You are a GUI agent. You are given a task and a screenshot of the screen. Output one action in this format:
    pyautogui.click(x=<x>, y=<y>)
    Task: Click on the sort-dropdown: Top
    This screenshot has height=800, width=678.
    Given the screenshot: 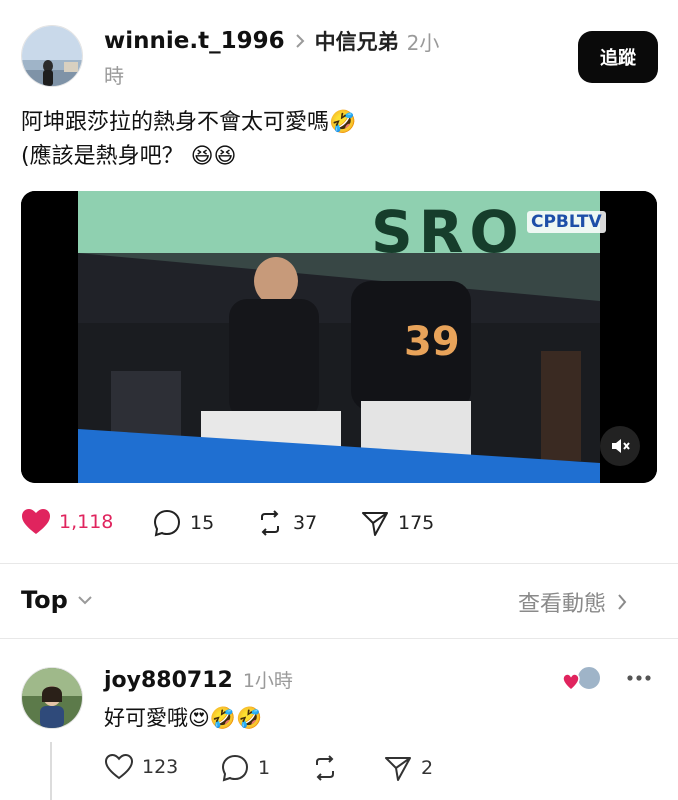 What is the action you would take?
    pyautogui.click(x=57, y=600)
    